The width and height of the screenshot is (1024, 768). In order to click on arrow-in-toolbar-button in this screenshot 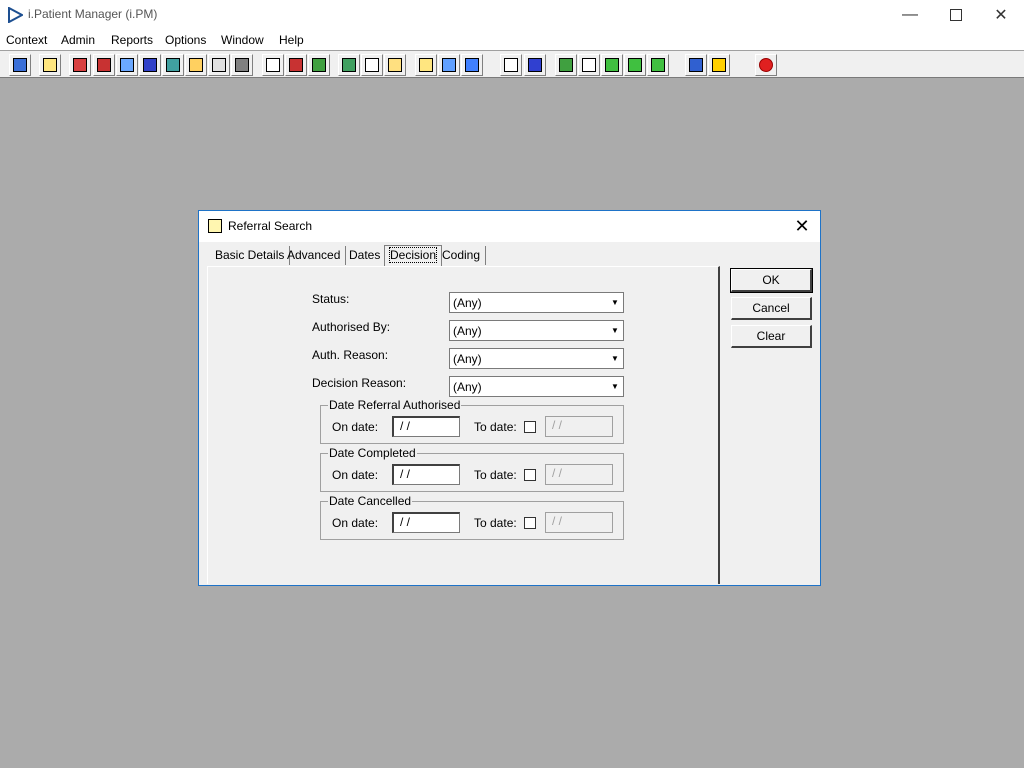, I will do `click(635, 65)`.